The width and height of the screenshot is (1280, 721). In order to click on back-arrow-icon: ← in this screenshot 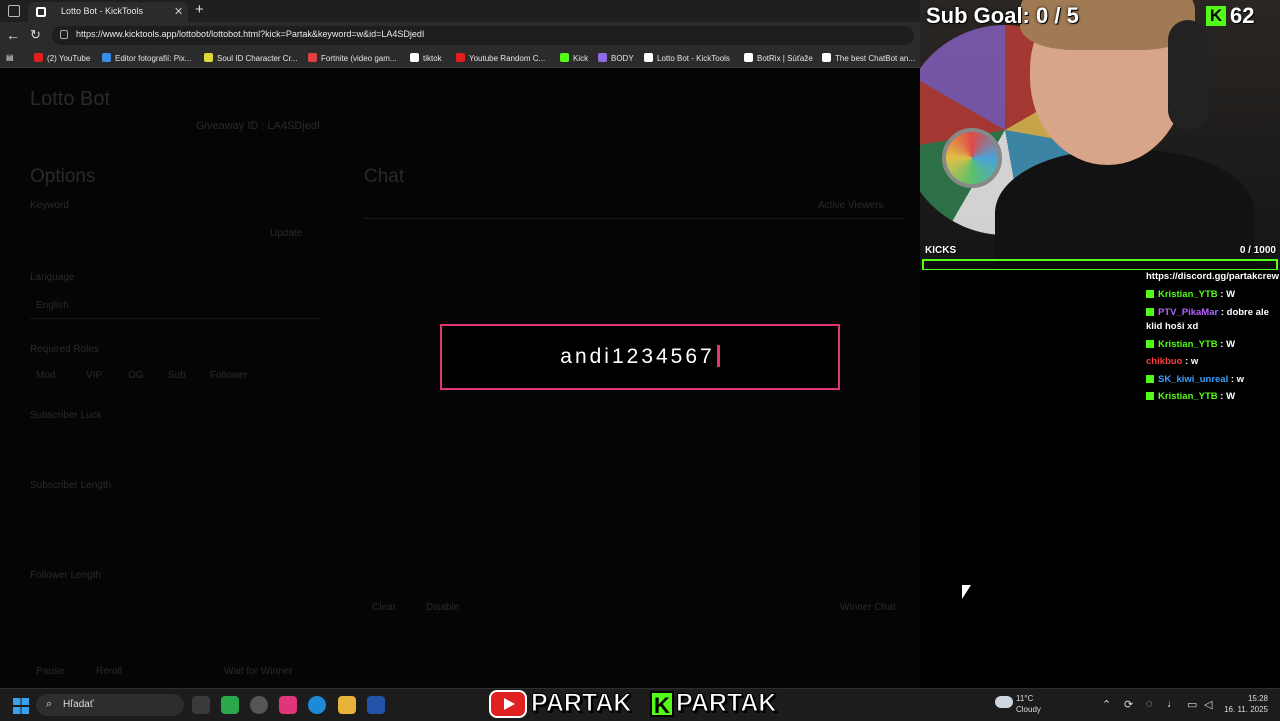, I will do `click(13, 35)`.